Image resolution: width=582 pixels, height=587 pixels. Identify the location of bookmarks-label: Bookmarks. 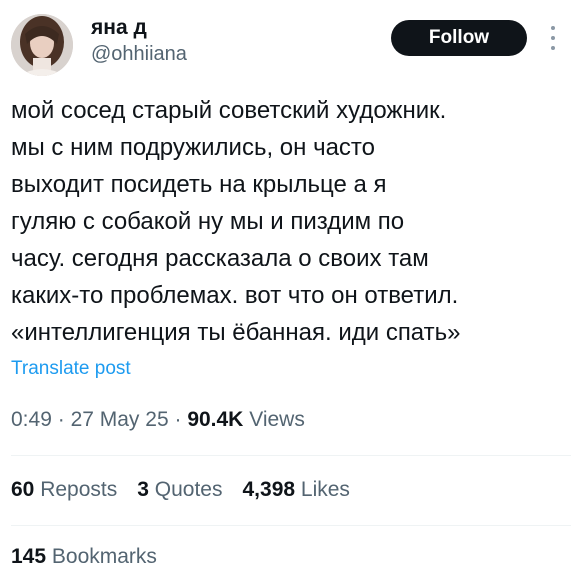
(104, 556).